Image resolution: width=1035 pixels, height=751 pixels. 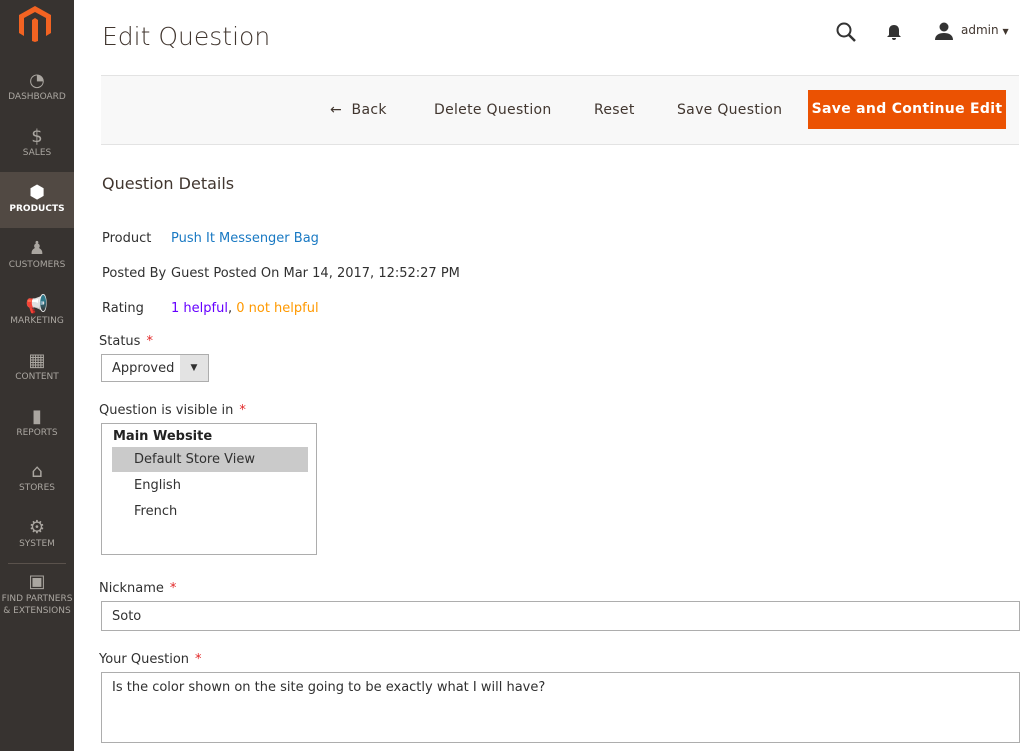 I want to click on sidebar-item-label: DASHBOARD, so click(x=37, y=97).